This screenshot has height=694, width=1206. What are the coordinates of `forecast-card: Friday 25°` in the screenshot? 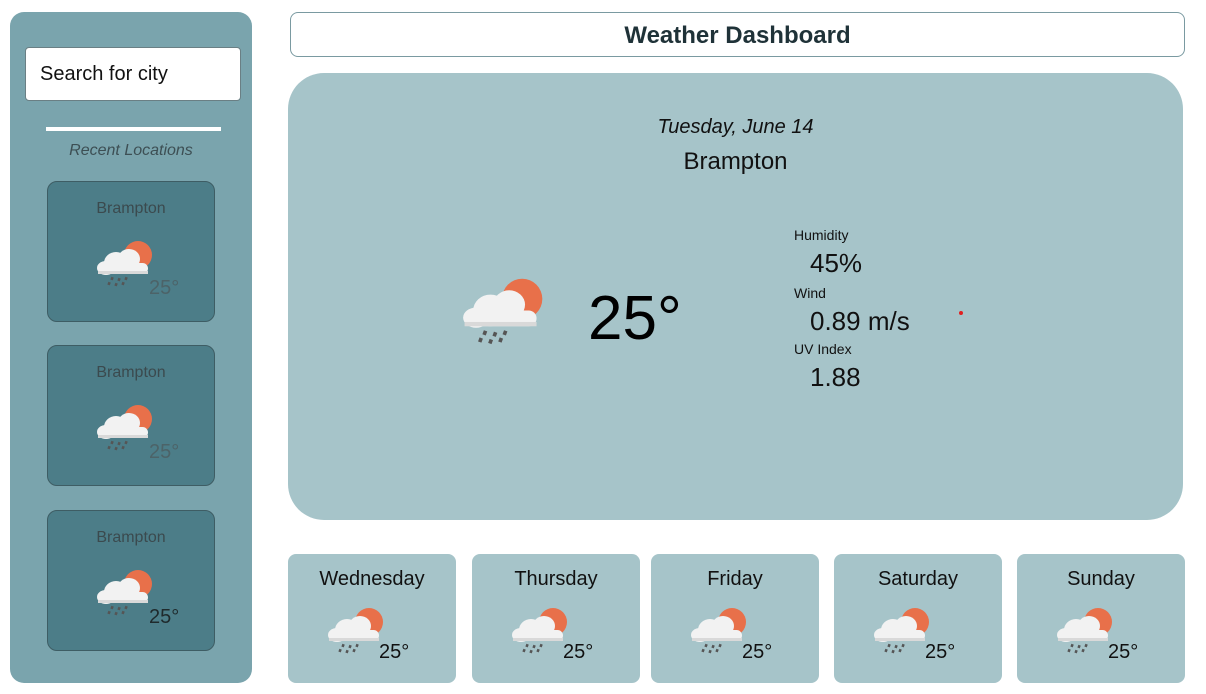 It's located at (735, 618).